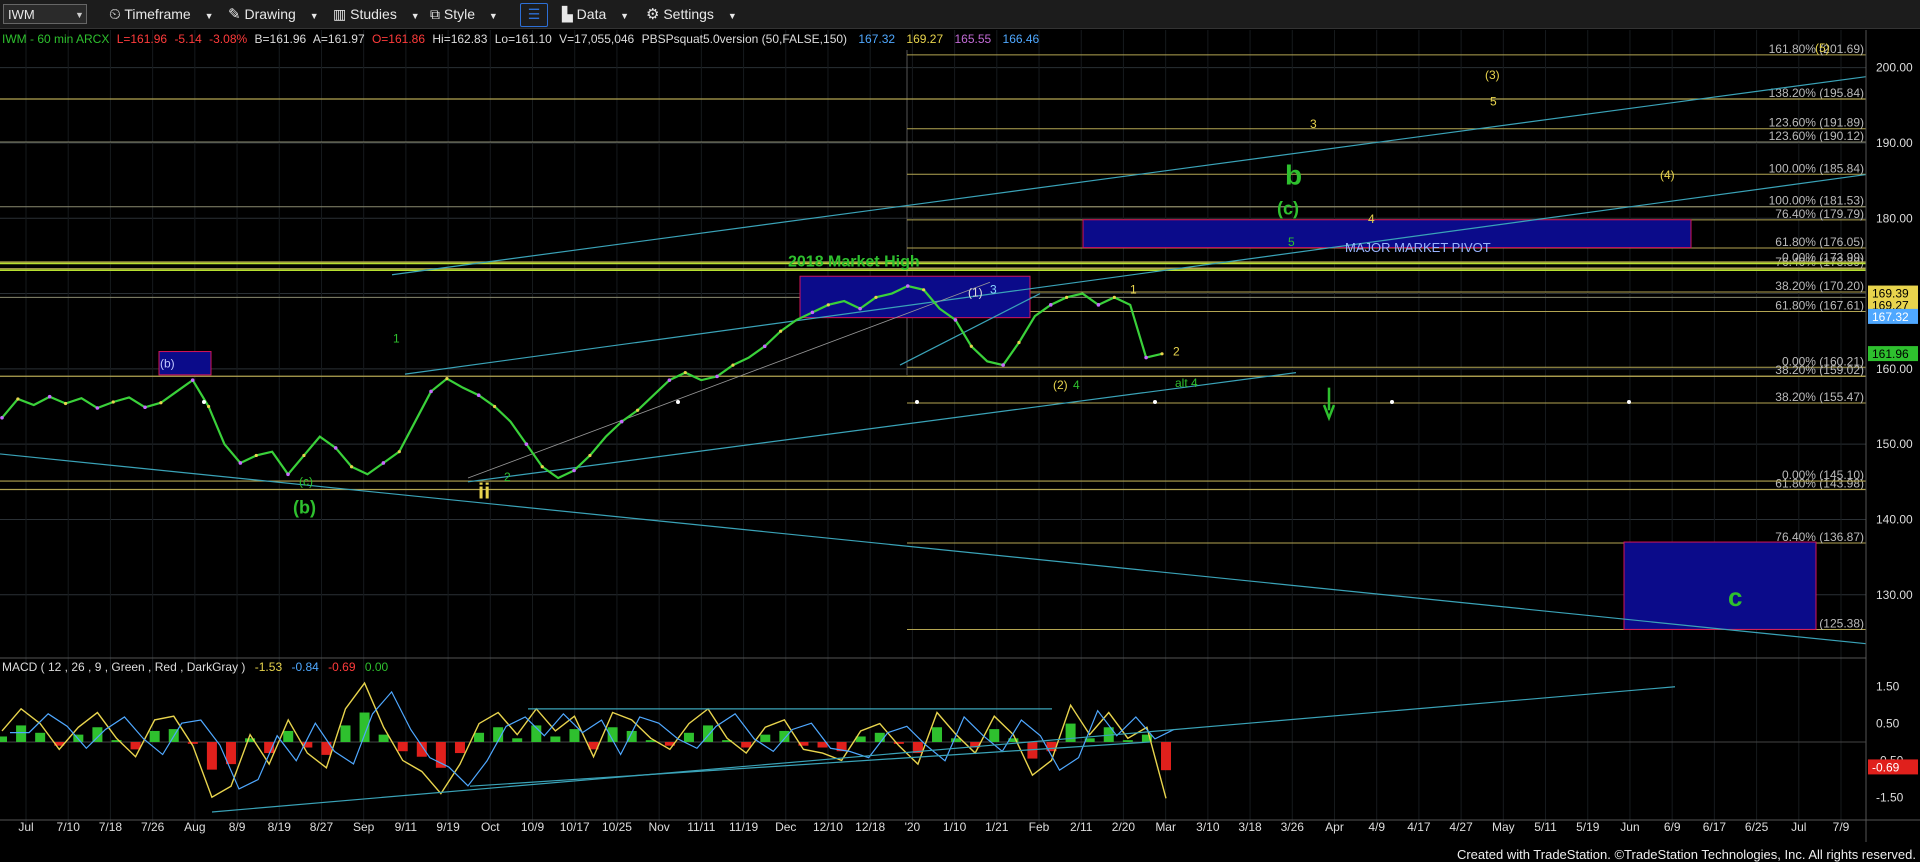  What do you see at coordinates (1133, 290) in the screenshot?
I see `label-wave-1b: 1` at bounding box center [1133, 290].